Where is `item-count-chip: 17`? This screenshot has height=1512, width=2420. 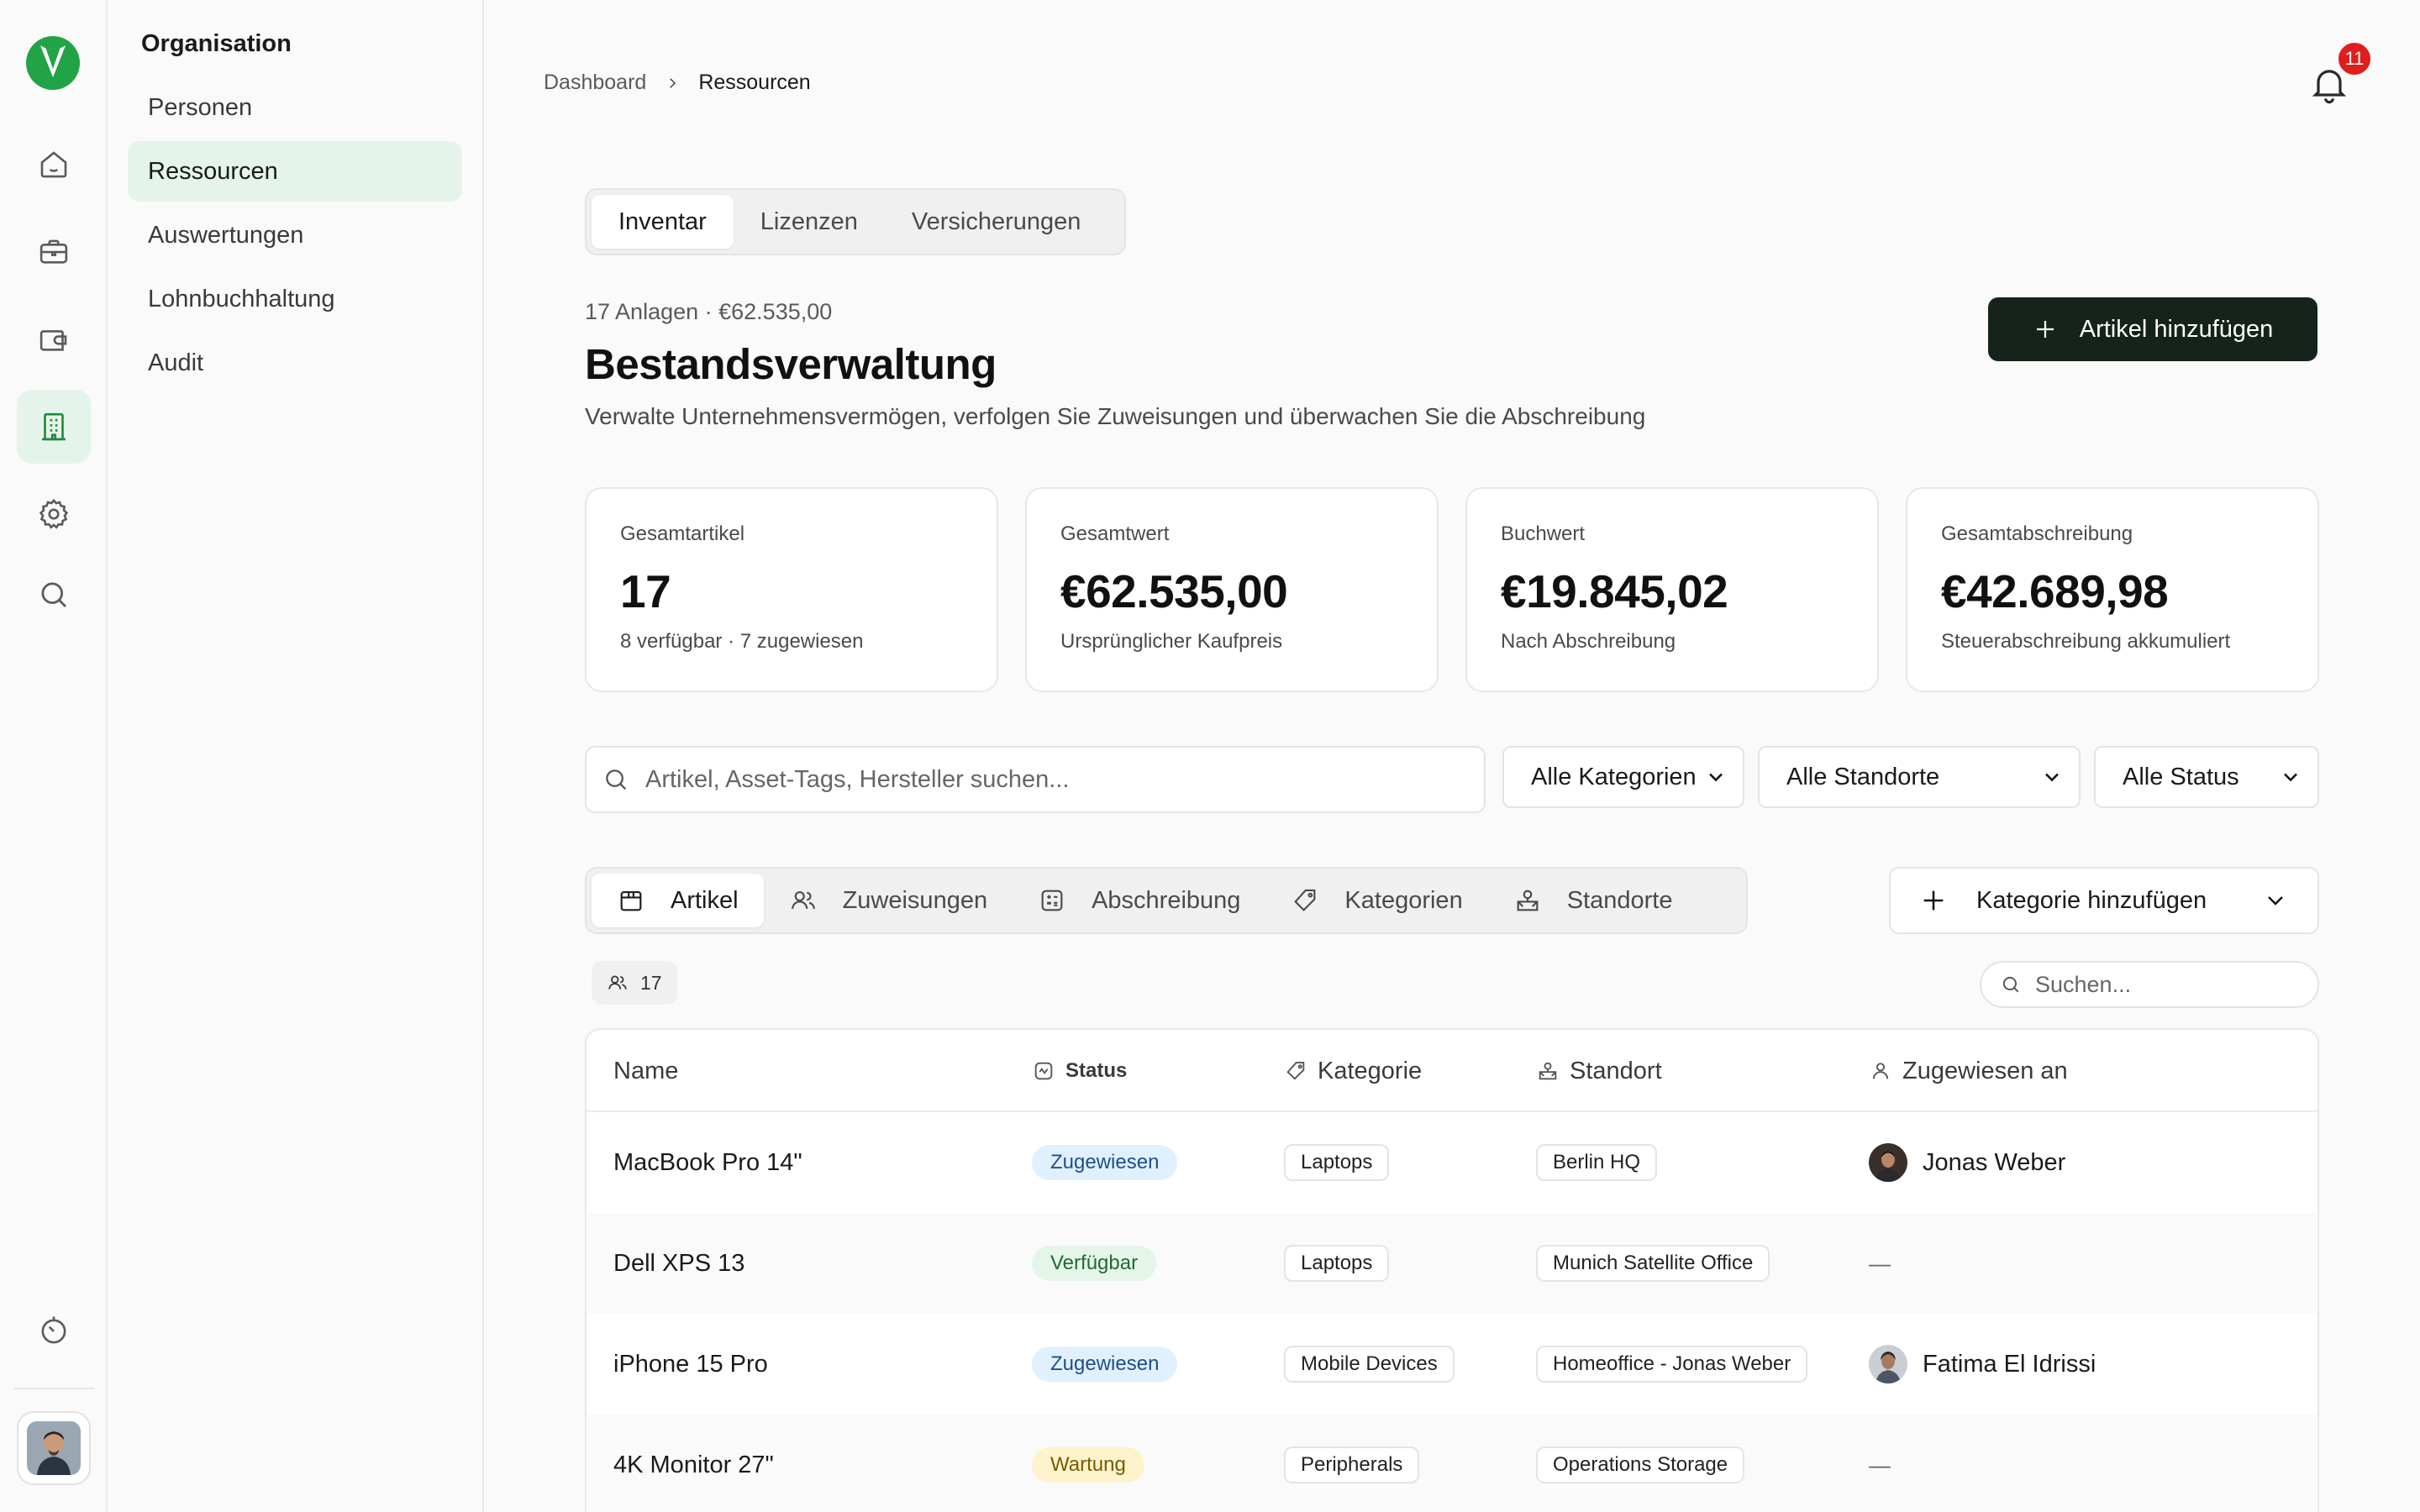
item-count-chip: 17 is located at coordinates (634, 983).